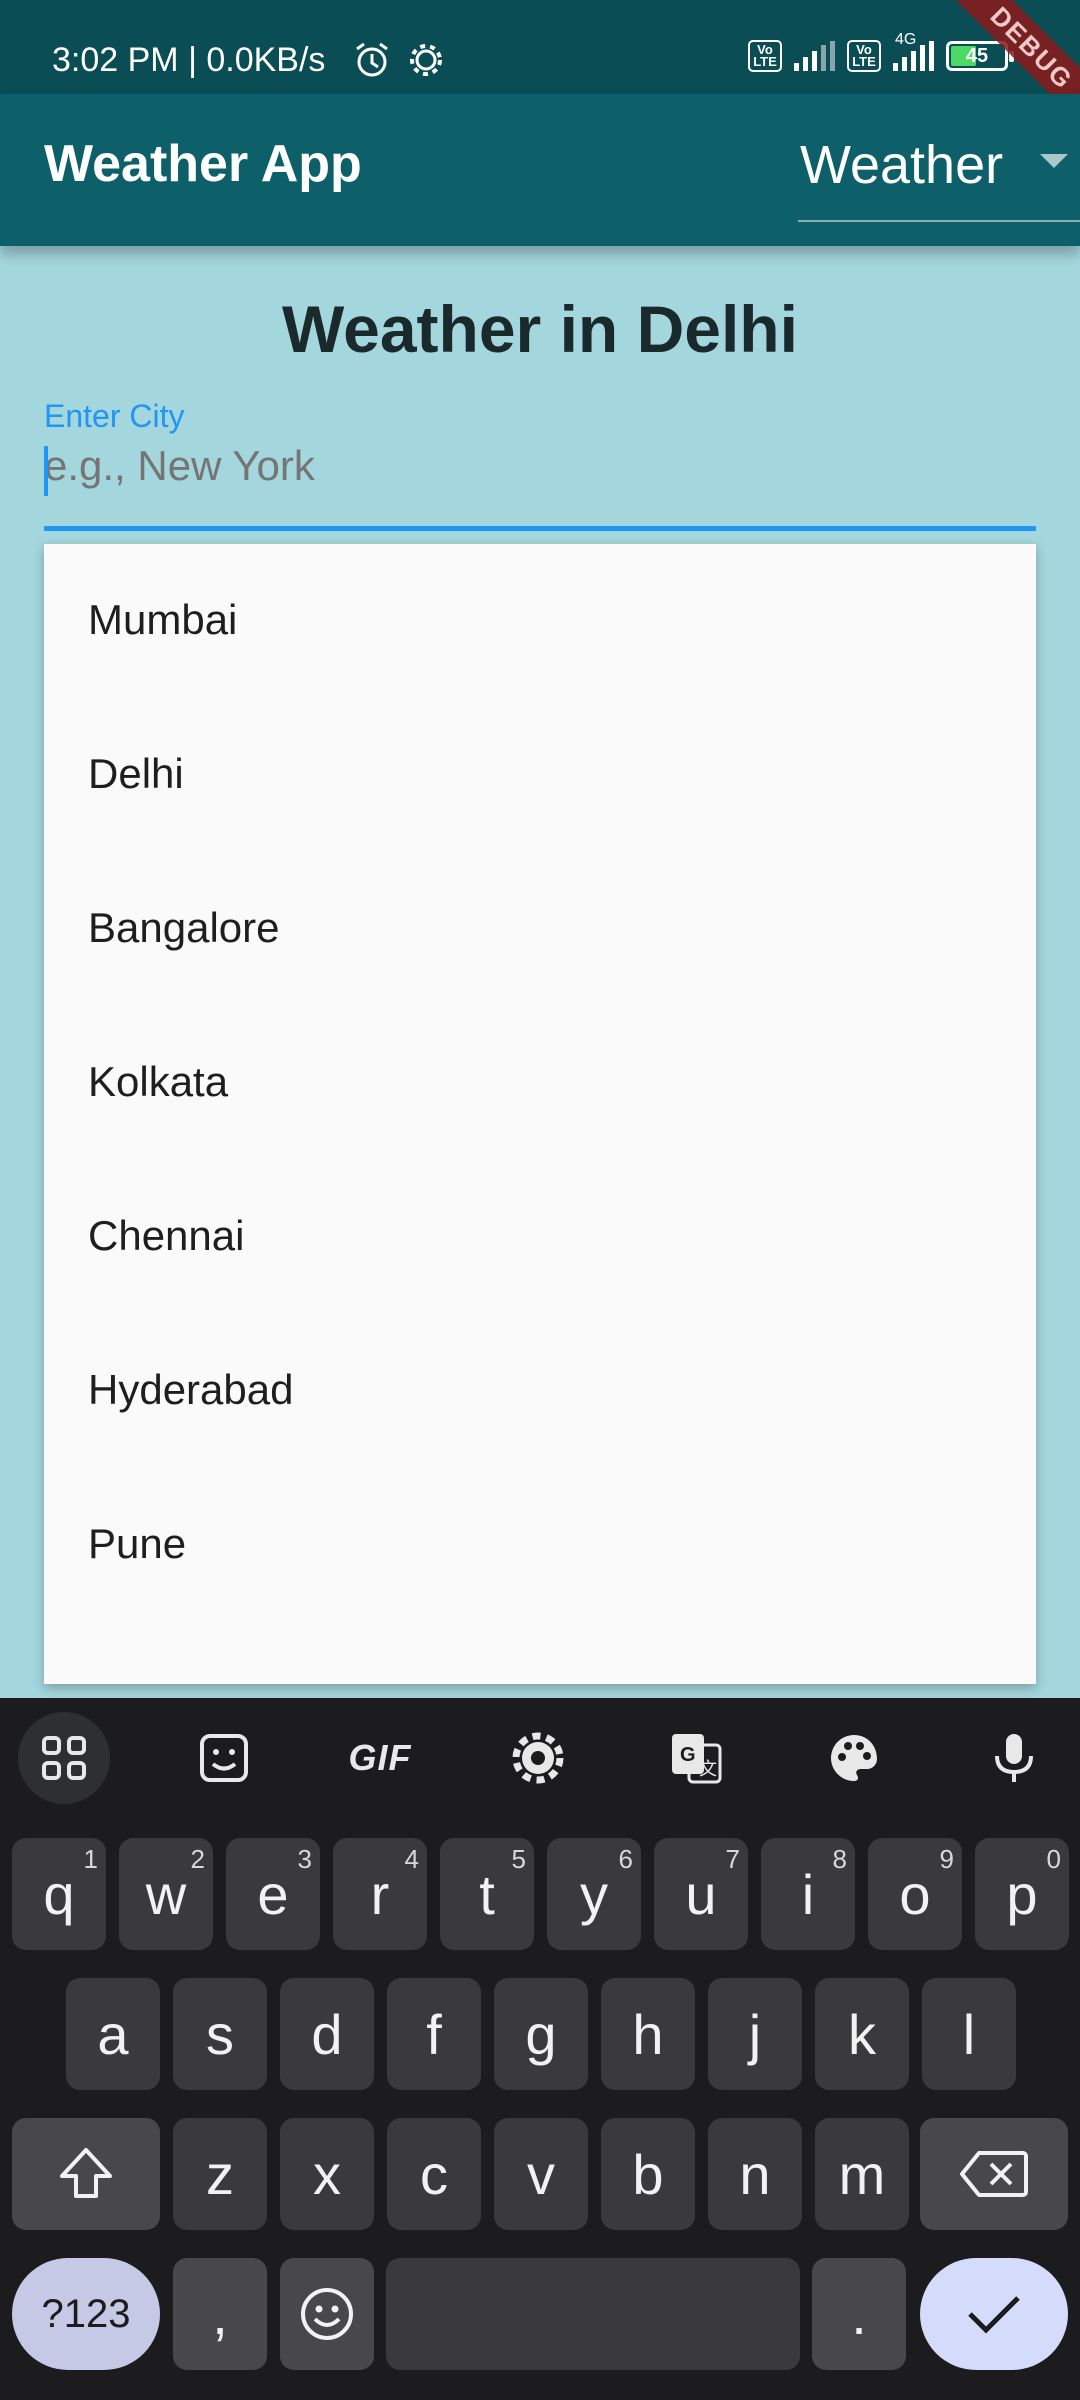 The image size is (1080, 2400). What do you see at coordinates (540, 1237) in the screenshot?
I see `suggestion-item: Chennai` at bounding box center [540, 1237].